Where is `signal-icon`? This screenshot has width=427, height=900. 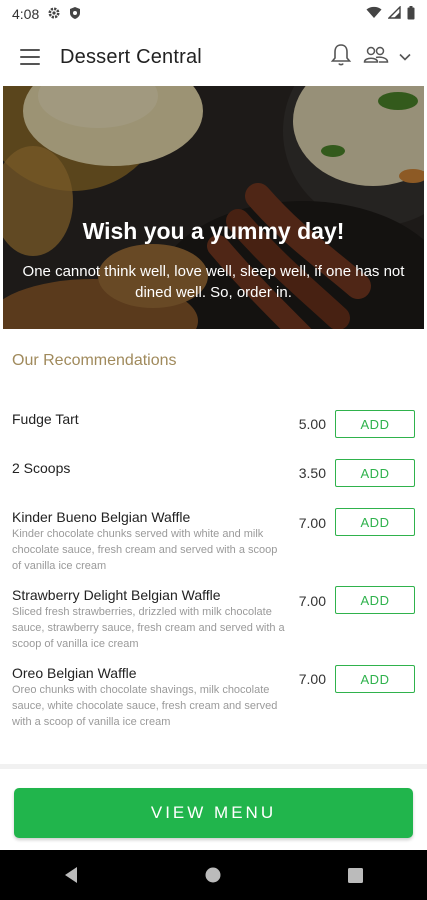 signal-icon is located at coordinates (394, 13).